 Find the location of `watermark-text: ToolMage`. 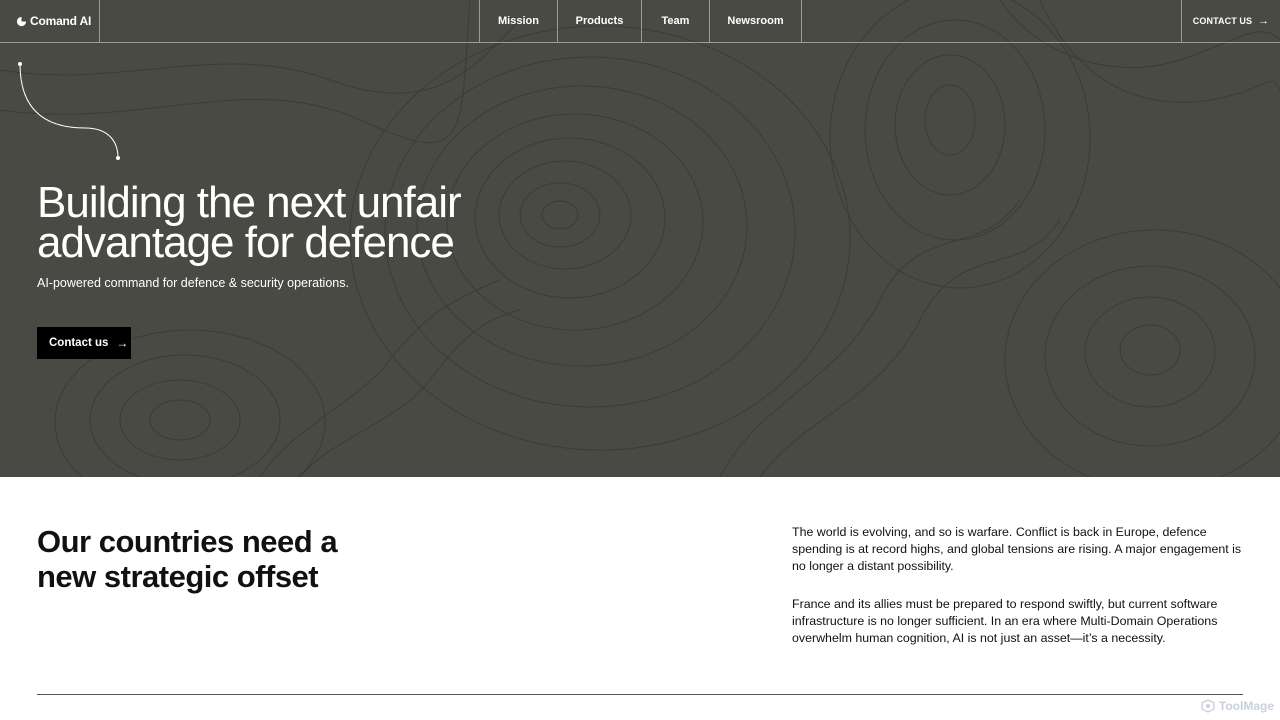

watermark-text: ToolMage is located at coordinates (1246, 706).